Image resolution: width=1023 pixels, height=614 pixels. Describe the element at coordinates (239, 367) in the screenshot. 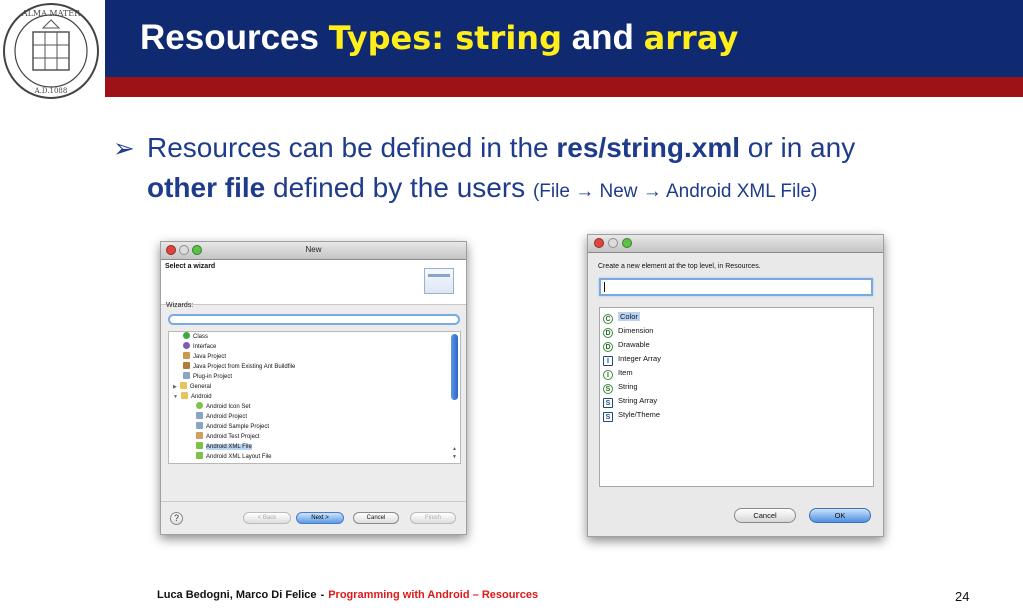

I see `tree-item-ant-project: Java Project from Existing Ant Buildfile` at that location.